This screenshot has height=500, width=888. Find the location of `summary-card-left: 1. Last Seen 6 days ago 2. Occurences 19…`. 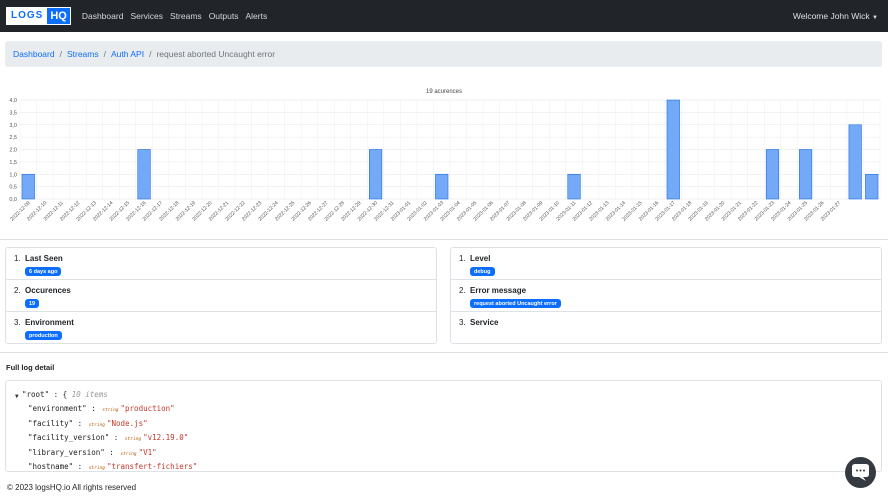

summary-card-left: 1. Last Seen 6 days ago 2. Occurences 19… is located at coordinates (221, 295).